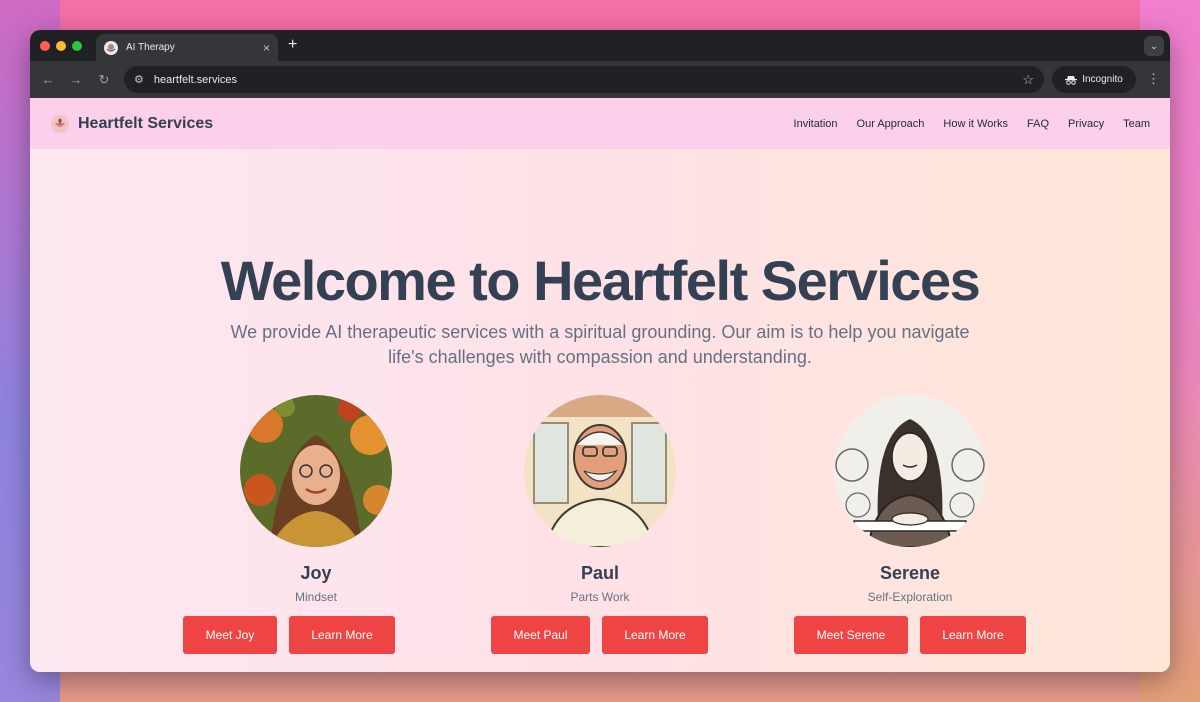 The height and width of the screenshot is (702, 1200). What do you see at coordinates (1102, 79) in the screenshot?
I see `incognito-label: Incognito` at bounding box center [1102, 79].